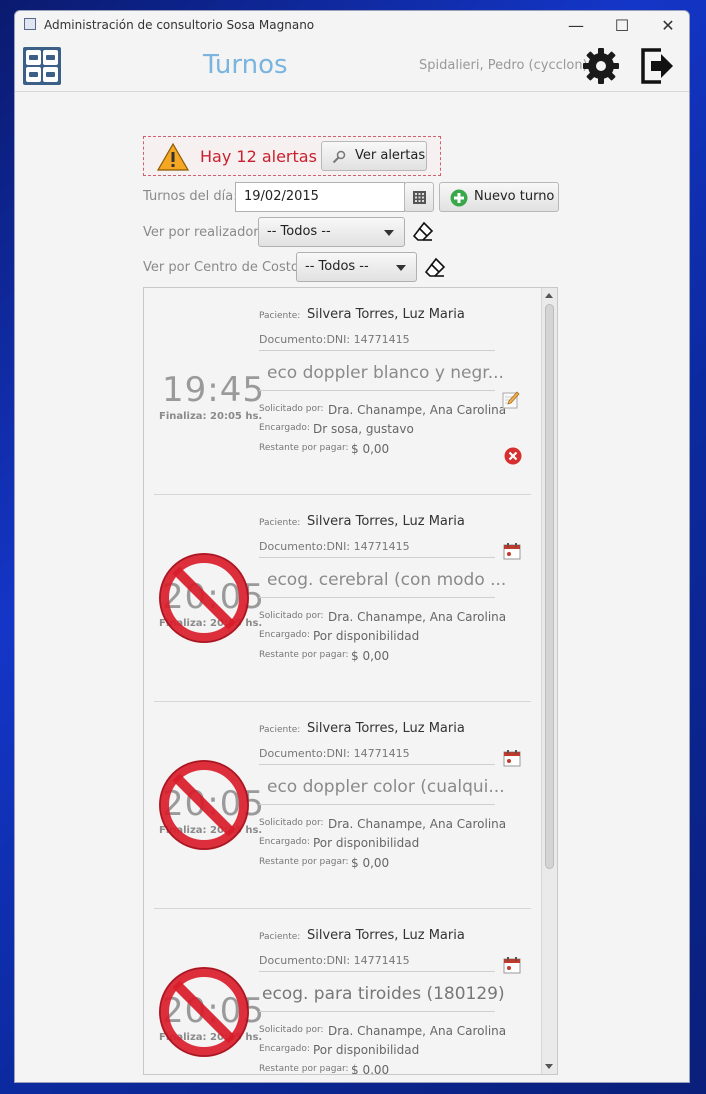 The image size is (706, 1094). I want to click on edit-icon, so click(511, 400).